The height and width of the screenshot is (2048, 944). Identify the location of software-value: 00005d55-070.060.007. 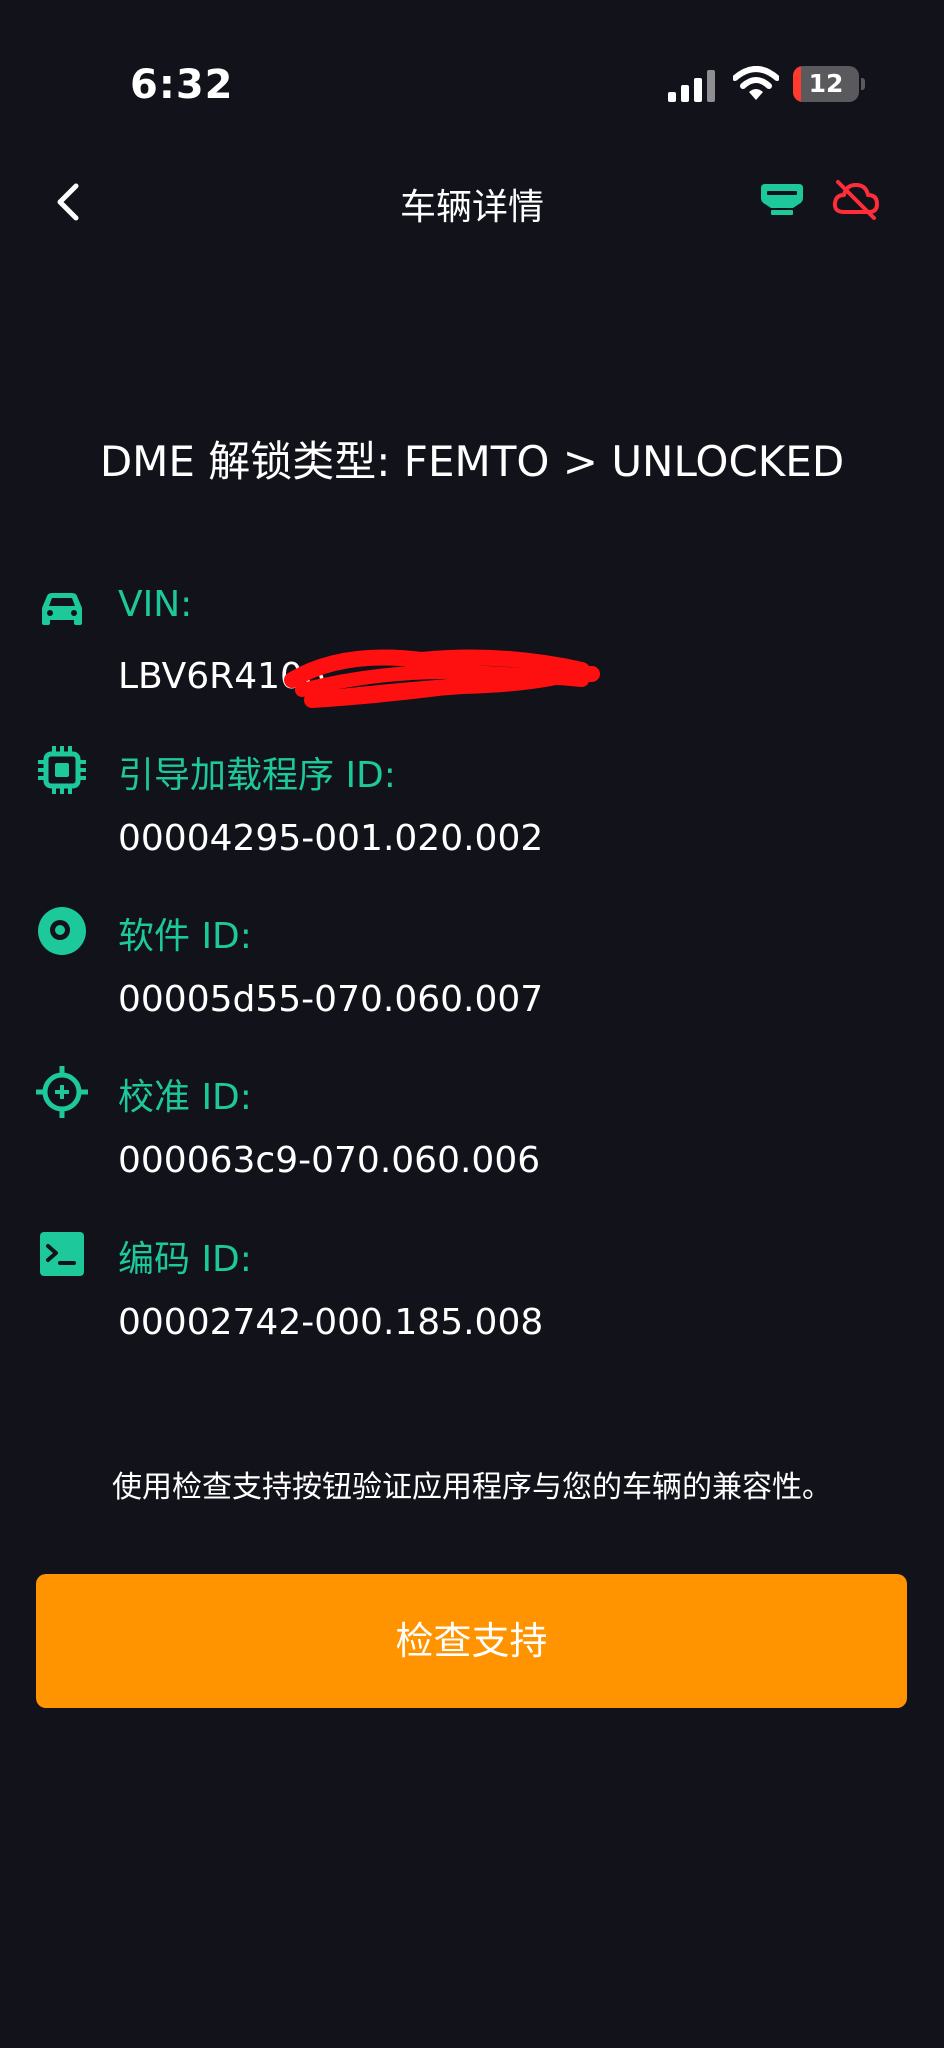
(331, 999).